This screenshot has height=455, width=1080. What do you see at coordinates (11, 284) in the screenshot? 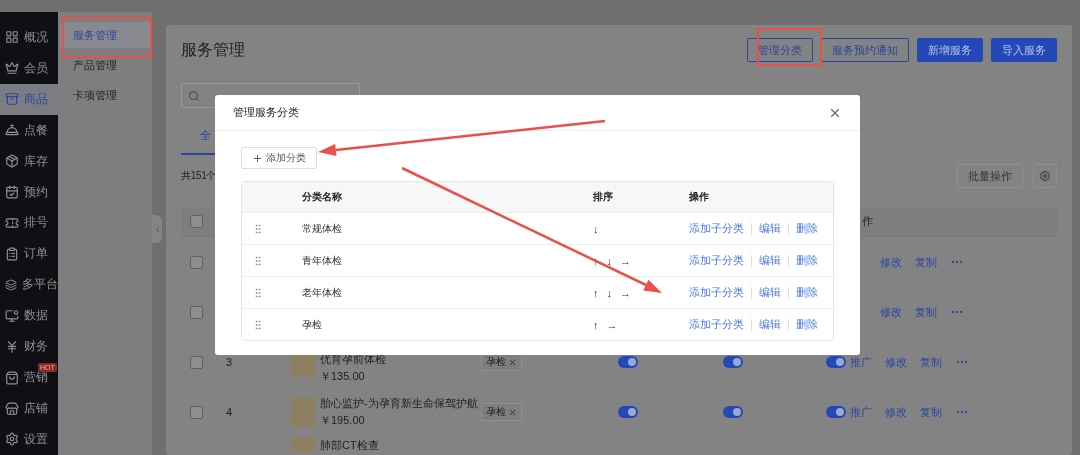
I see `layers-icon` at bounding box center [11, 284].